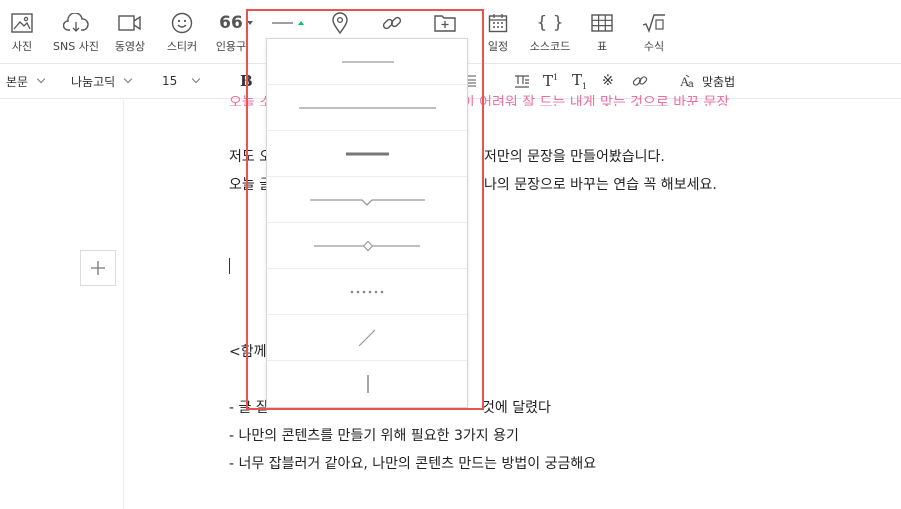 This screenshot has height=509, width=901. I want to click on svg-text: a, so click(691, 84).